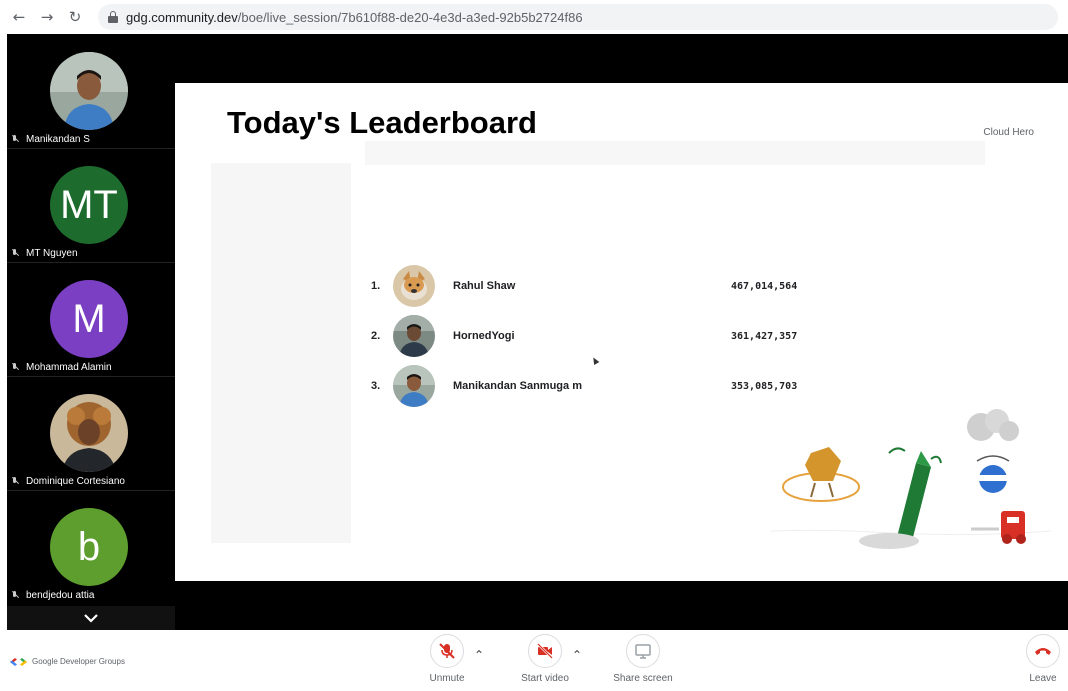 Image resolution: width=1068 pixels, height=691 pixels. Describe the element at coordinates (764, 386) in the screenshot. I see `leaderboard-score: 353,085,703` at that location.